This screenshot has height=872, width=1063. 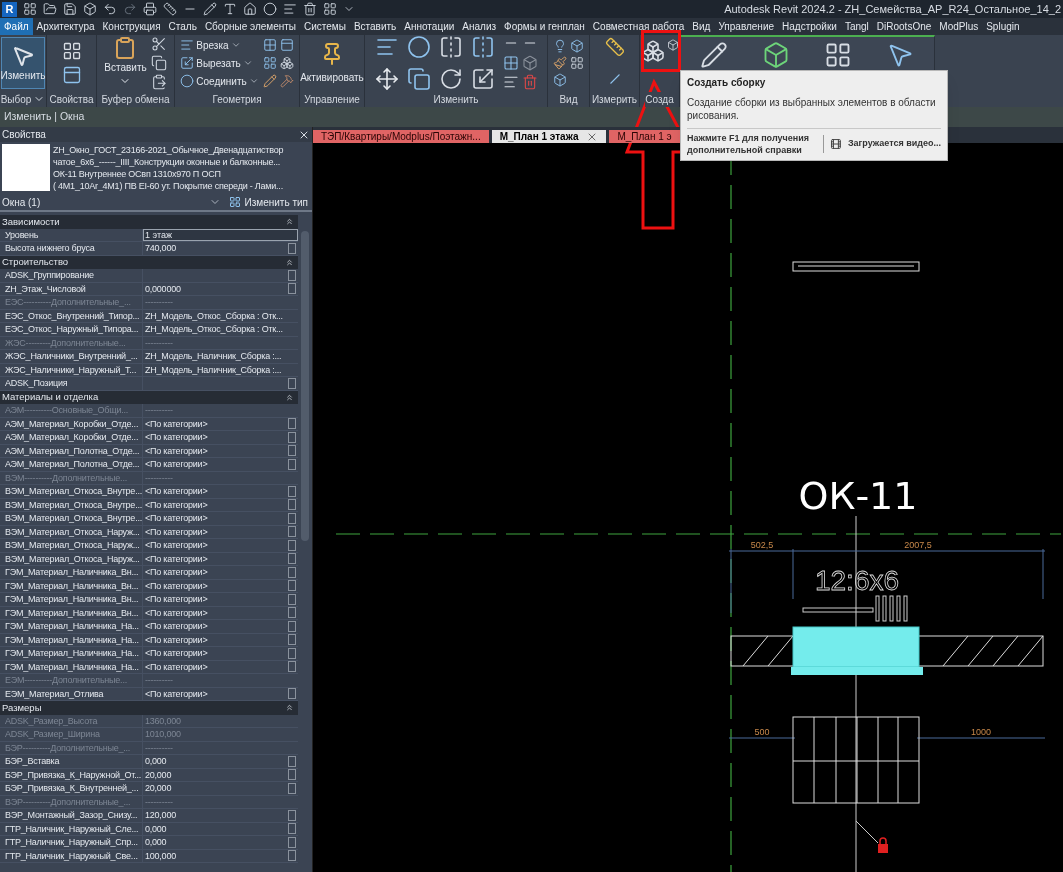 I want to click on menu-tab: Tangl, so click(x=856, y=26).